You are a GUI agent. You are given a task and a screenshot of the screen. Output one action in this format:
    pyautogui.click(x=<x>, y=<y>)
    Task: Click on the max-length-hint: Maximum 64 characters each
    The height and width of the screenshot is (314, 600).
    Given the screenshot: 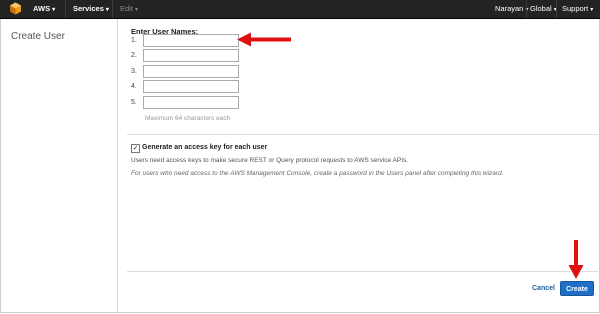 What is the action you would take?
    pyautogui.click(x=188, y=118)
    